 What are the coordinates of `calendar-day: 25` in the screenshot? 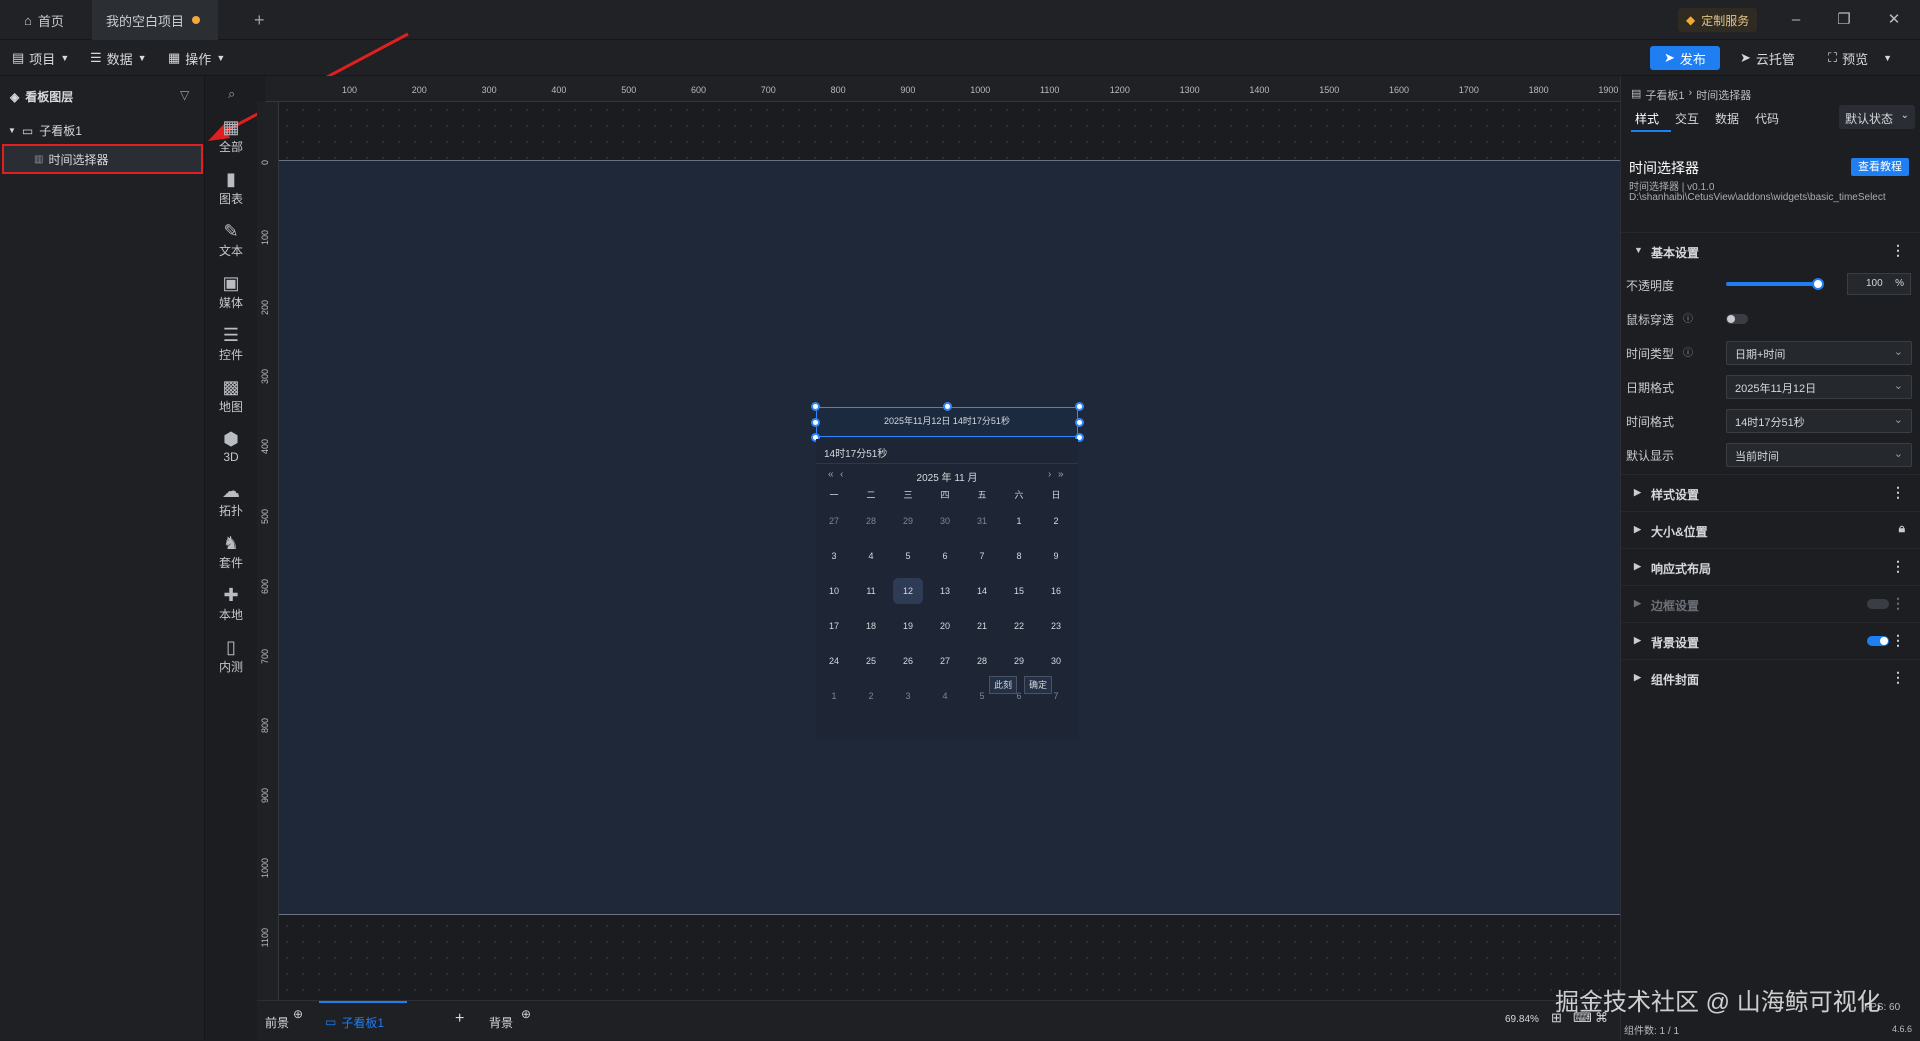 It's located at (871, 661).